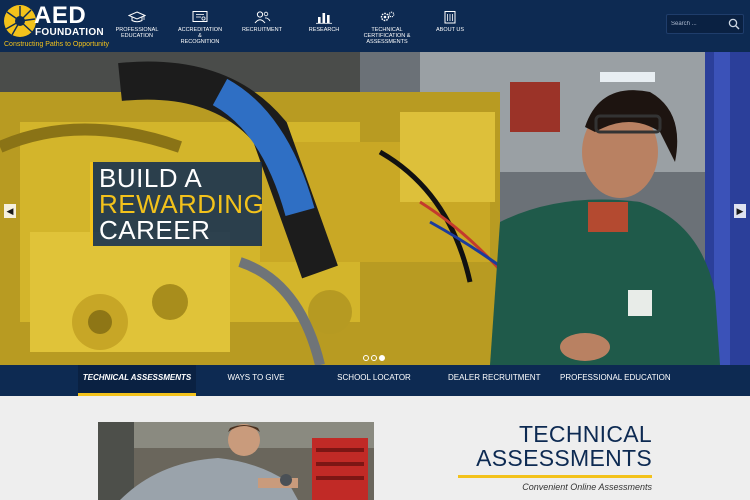 The width and height of the screenshot is (750, 500). I want to click on search-input, so click(699, 24).